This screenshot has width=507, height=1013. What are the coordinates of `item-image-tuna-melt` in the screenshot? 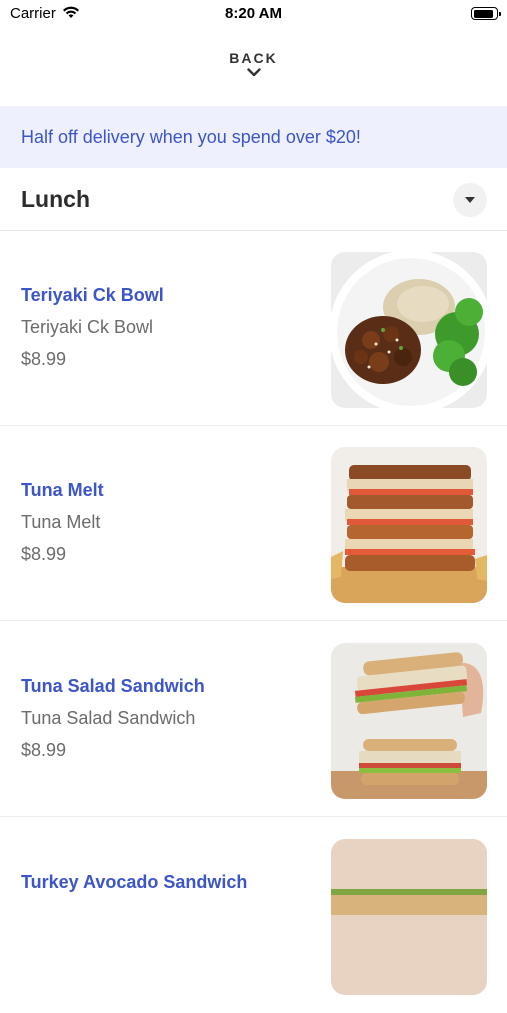 It's located at (409, 525).